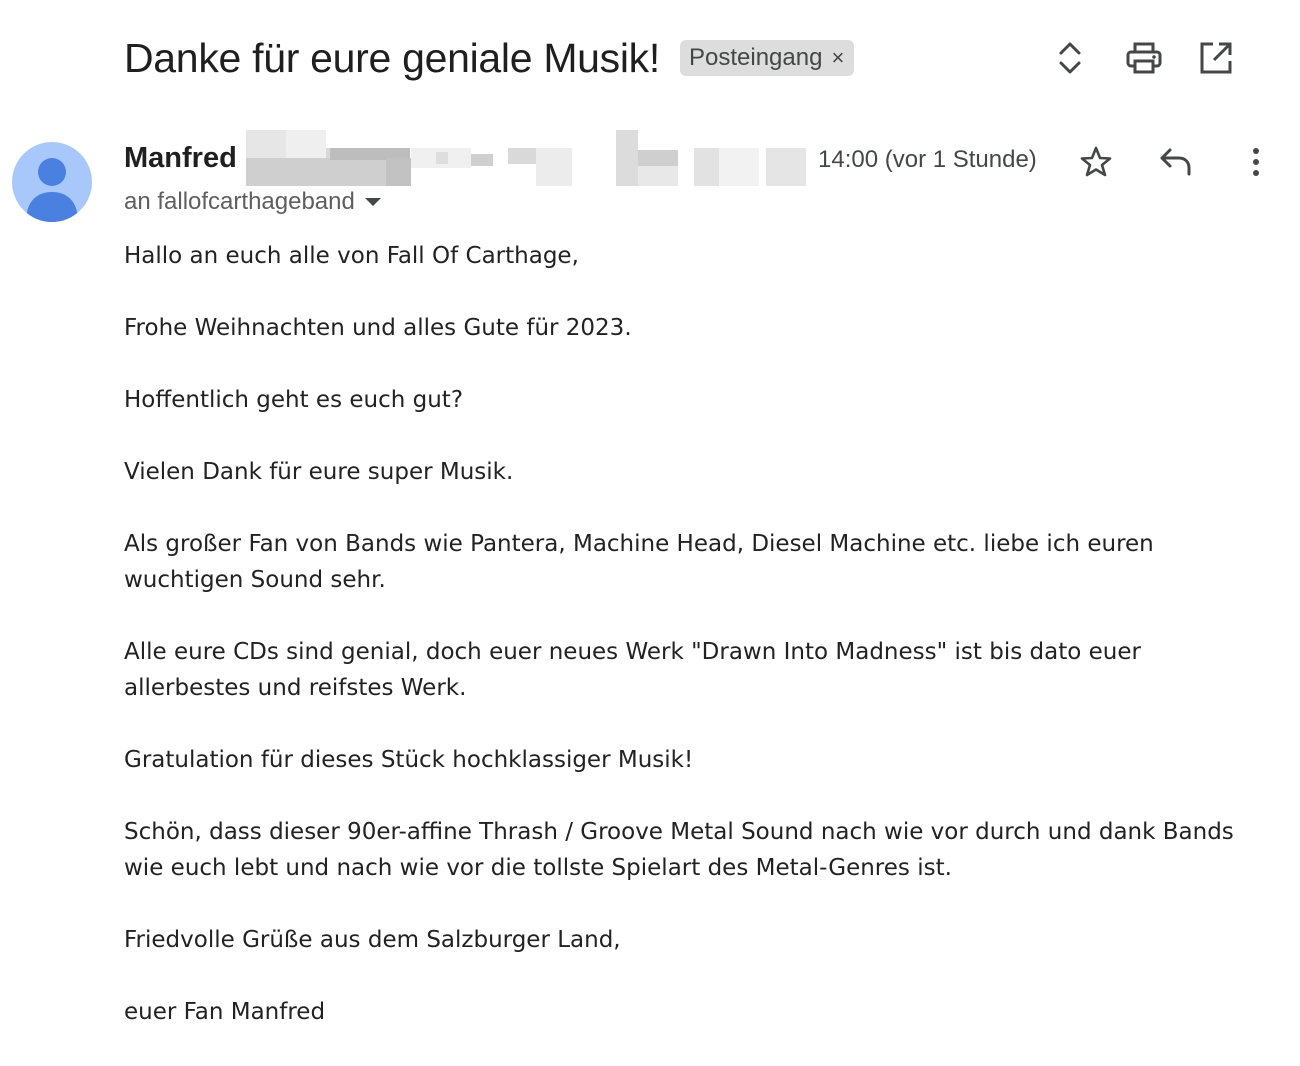  What do you see at coordinates (526, 159) in the screenshot?
I see `redacted-sender-address` at bounding box center [526, 159].